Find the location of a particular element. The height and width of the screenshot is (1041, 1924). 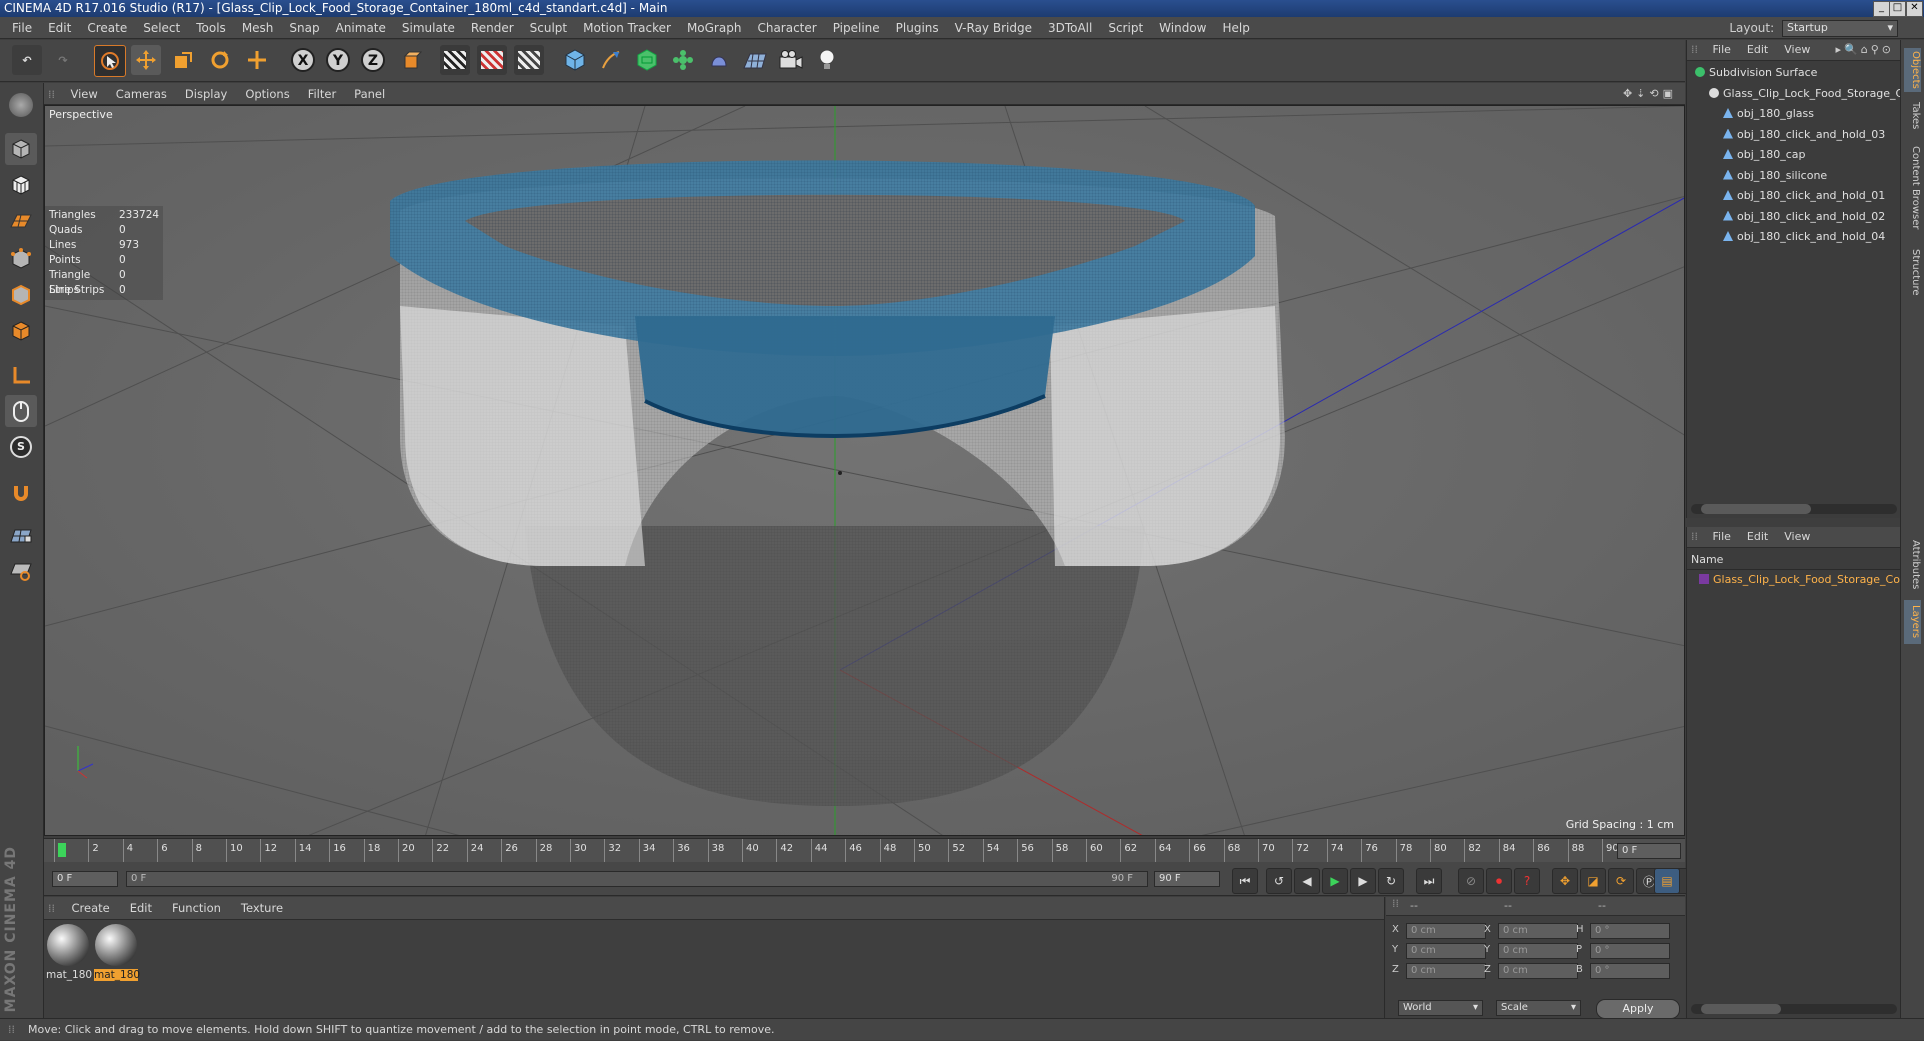

layout-dropdown: Startup ▾ is located at coordinates (1840, 28).